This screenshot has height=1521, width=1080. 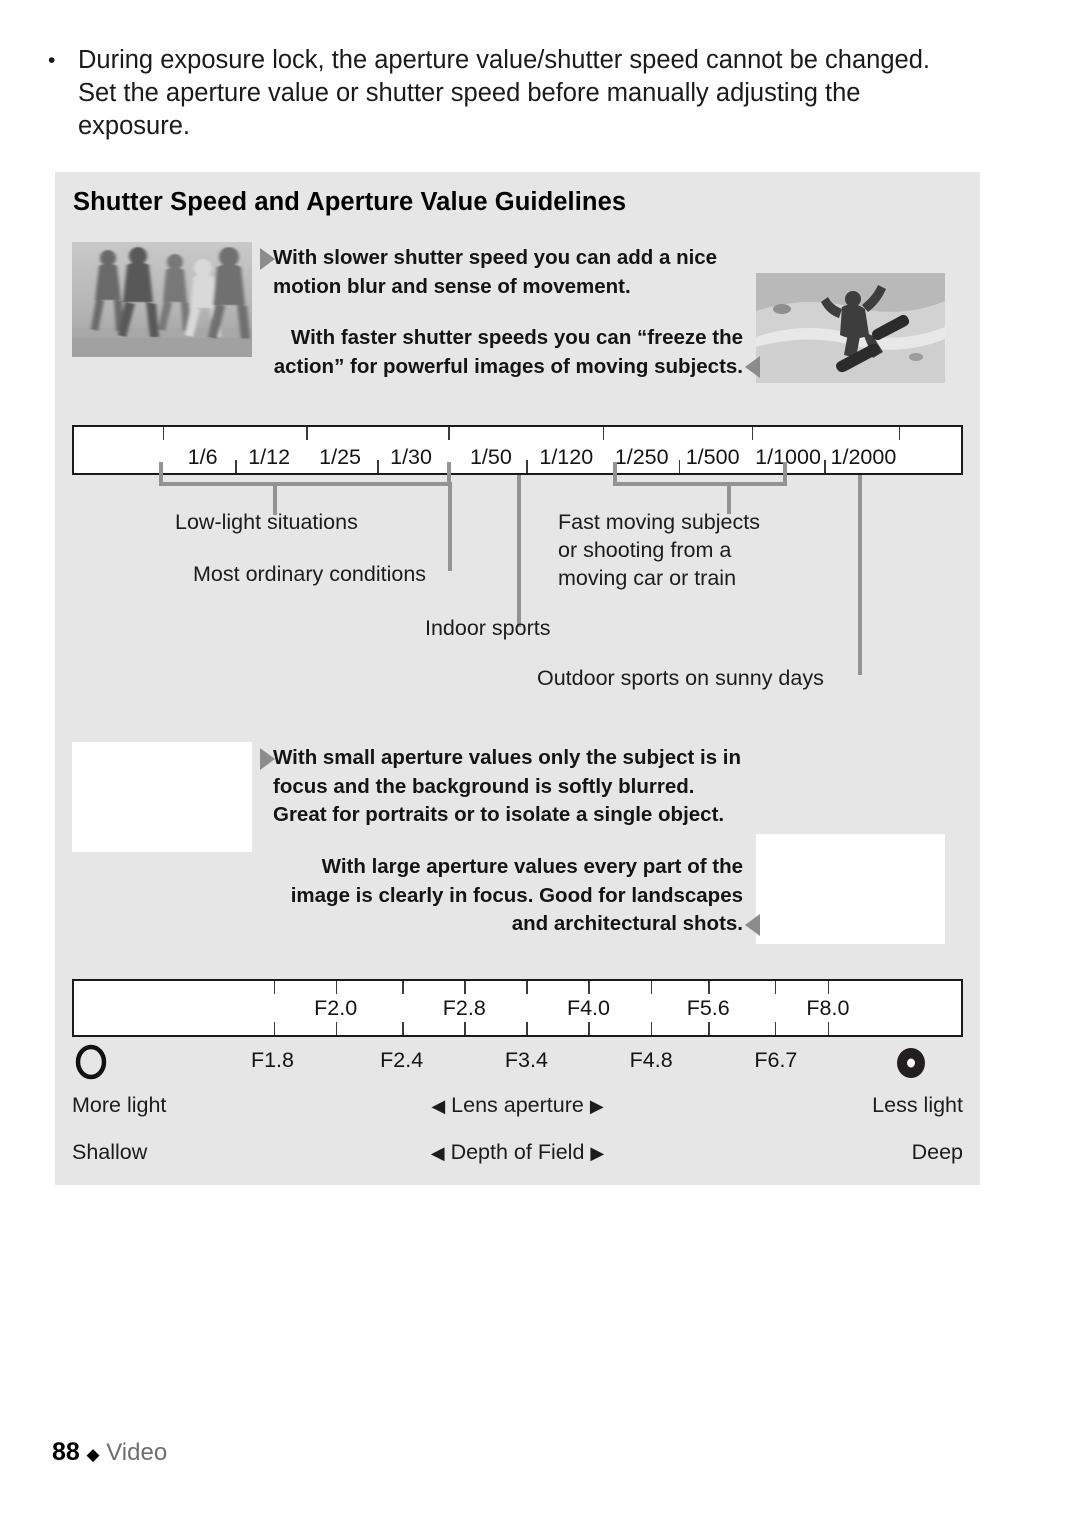 I want to click on leader-indoor-sports, so click(x=519, y=551).